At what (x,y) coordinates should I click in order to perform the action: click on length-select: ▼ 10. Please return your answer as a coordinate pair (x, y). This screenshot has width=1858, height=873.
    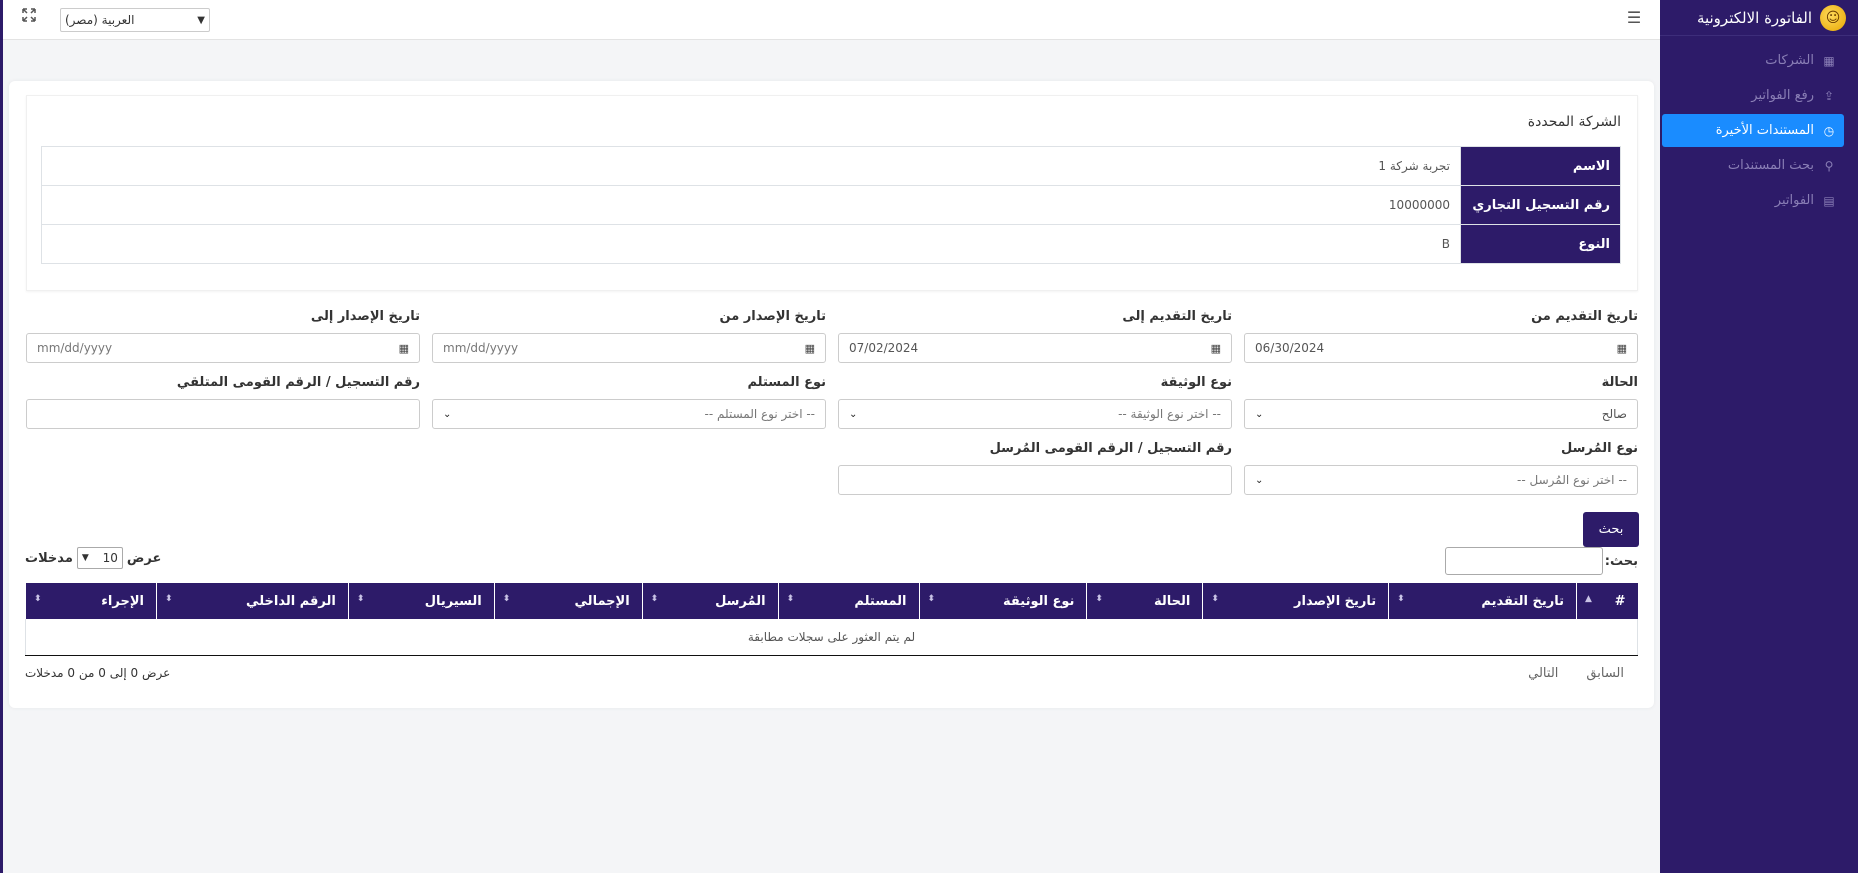
    Looking at the image, I should click on (99, 558).